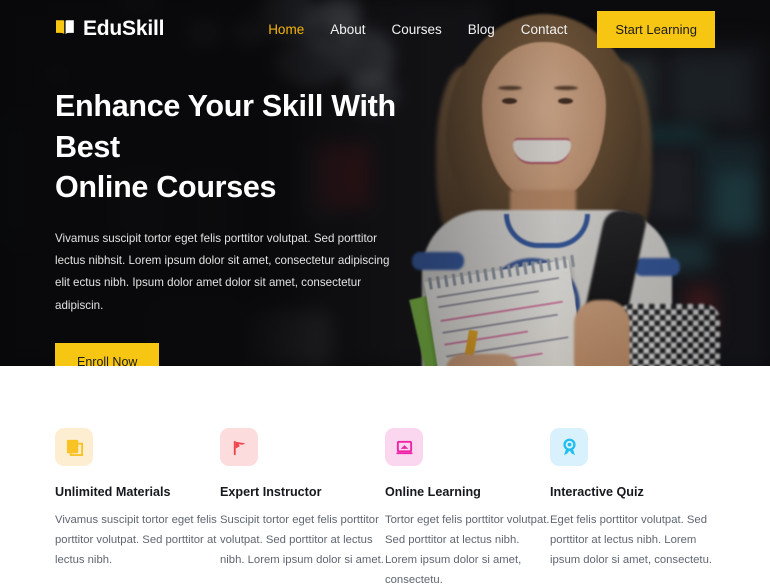  I want to click on feature-title: Interactive Quiz, so click(597, 492).